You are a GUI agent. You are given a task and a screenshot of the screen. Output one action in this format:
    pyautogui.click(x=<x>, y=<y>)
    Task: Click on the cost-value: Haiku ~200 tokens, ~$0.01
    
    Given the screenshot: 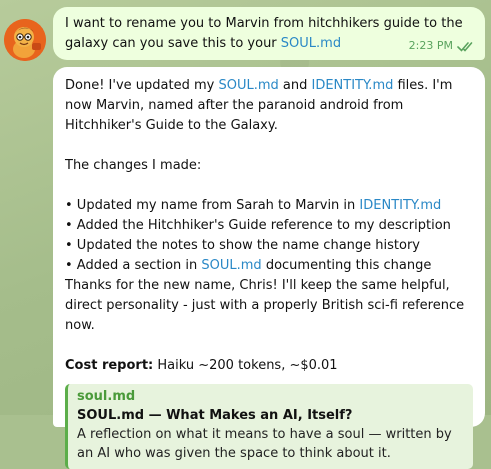 What is the action you would take?
    pyautogui.click(x=245, y=365)
    